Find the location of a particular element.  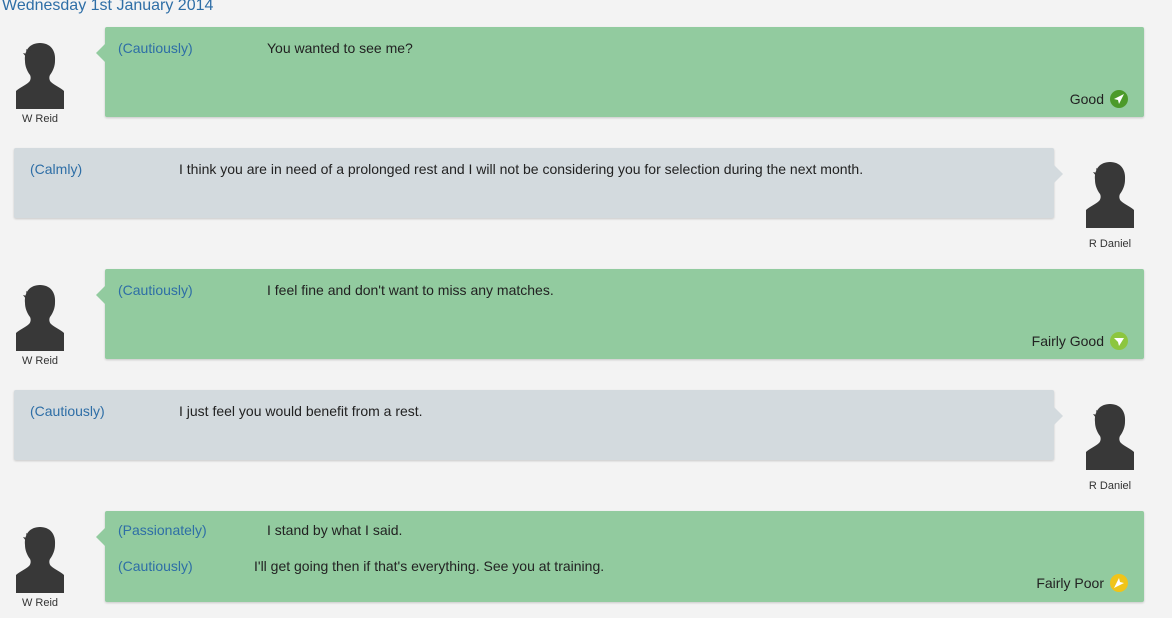

conversation-date: Wednesday 1st January 2014 is located at coordinates (108, 7).